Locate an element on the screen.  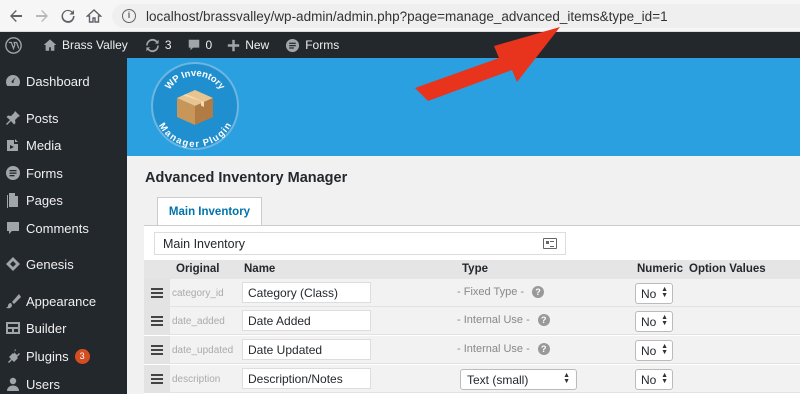
plugins-update-badge: 3 is located at coordinates (82, 356).